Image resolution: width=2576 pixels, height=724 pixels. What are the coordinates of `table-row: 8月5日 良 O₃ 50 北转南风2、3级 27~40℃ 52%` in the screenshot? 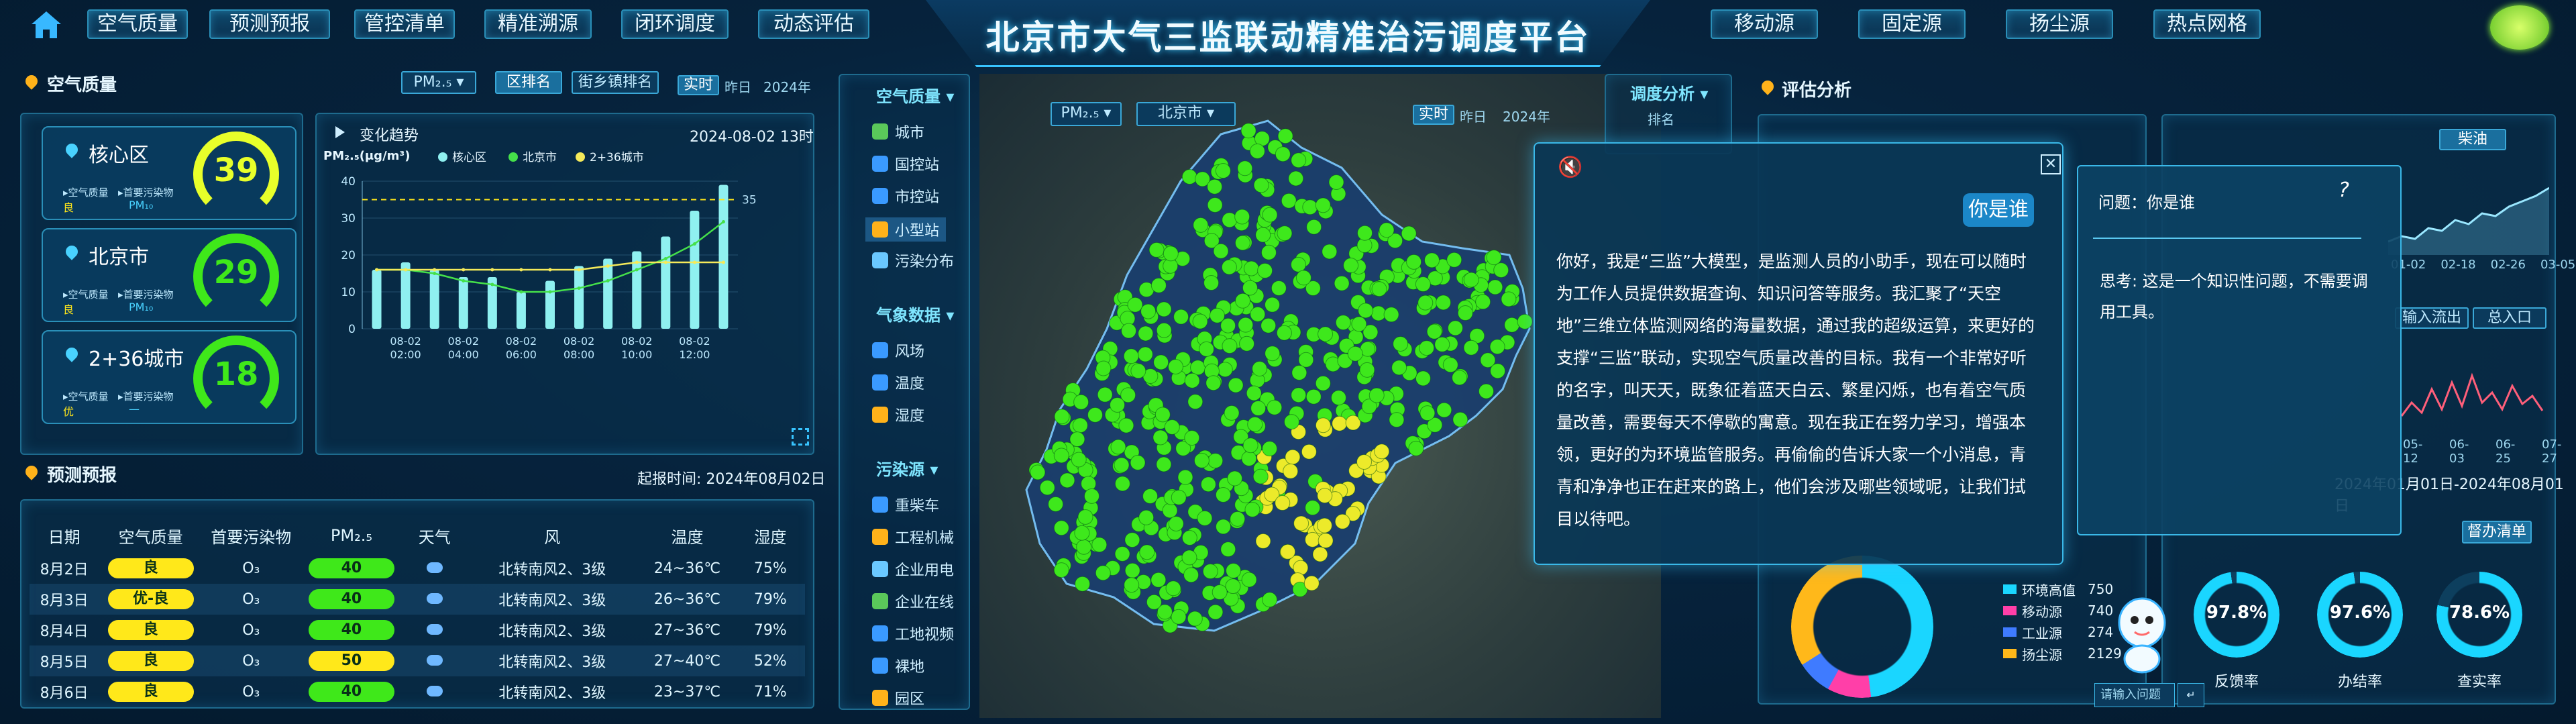 It's located at (417, 660).